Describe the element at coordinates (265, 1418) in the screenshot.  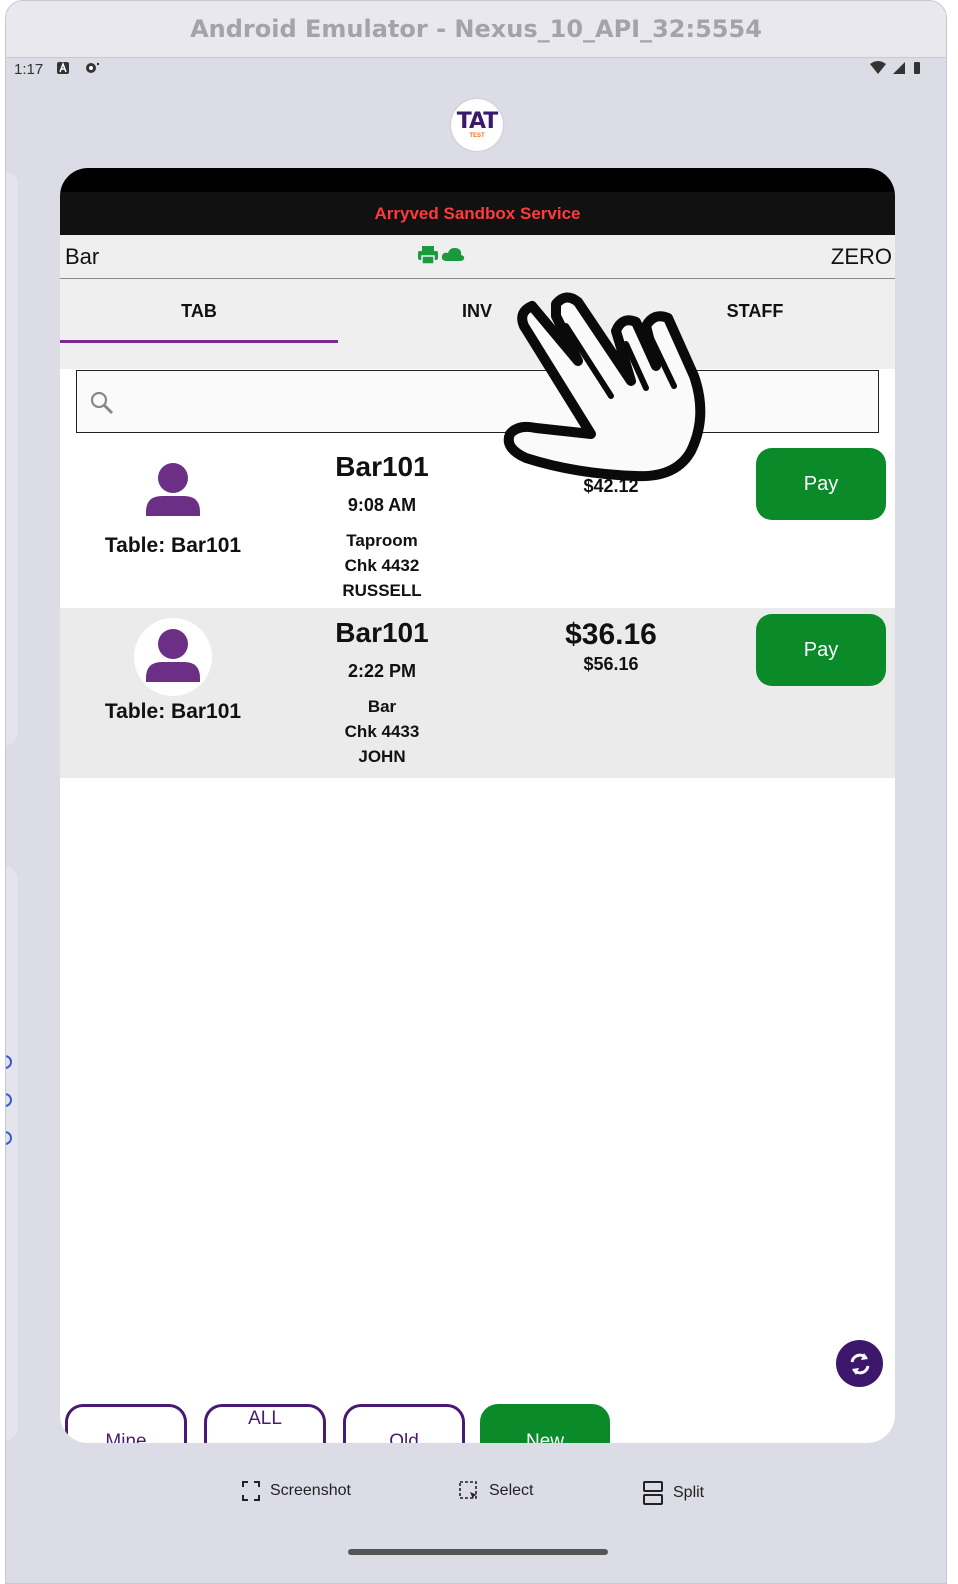
I see `filter-label: ALL` at that location.